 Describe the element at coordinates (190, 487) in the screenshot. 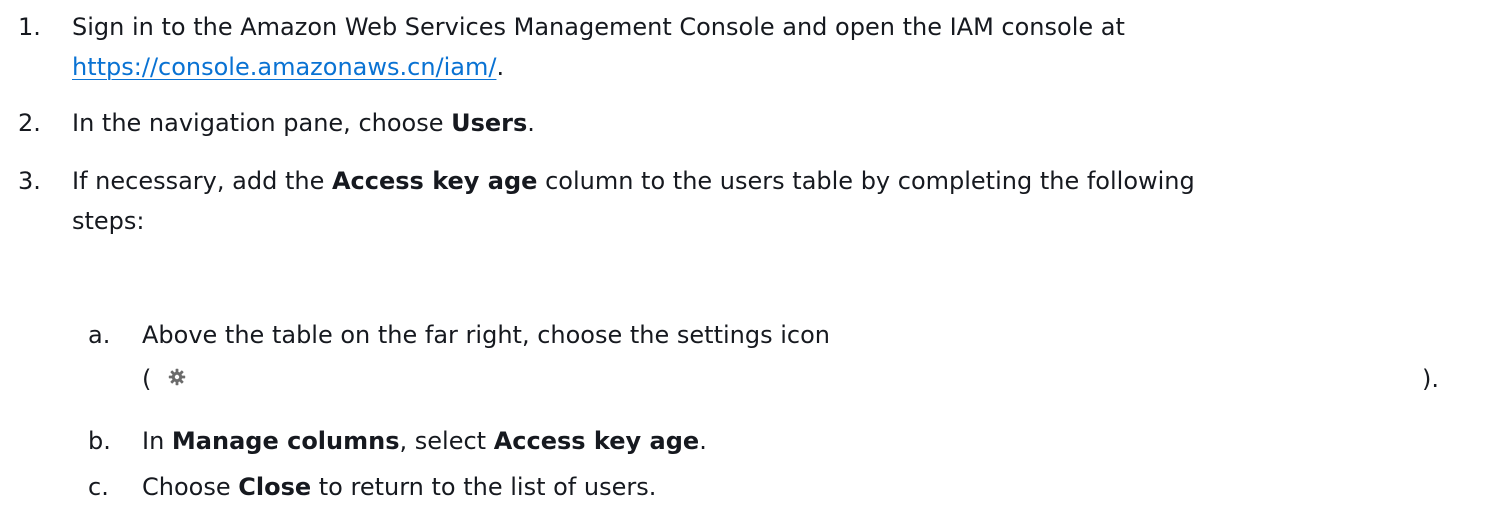

I see `substep-c-before: Choose` at that location.